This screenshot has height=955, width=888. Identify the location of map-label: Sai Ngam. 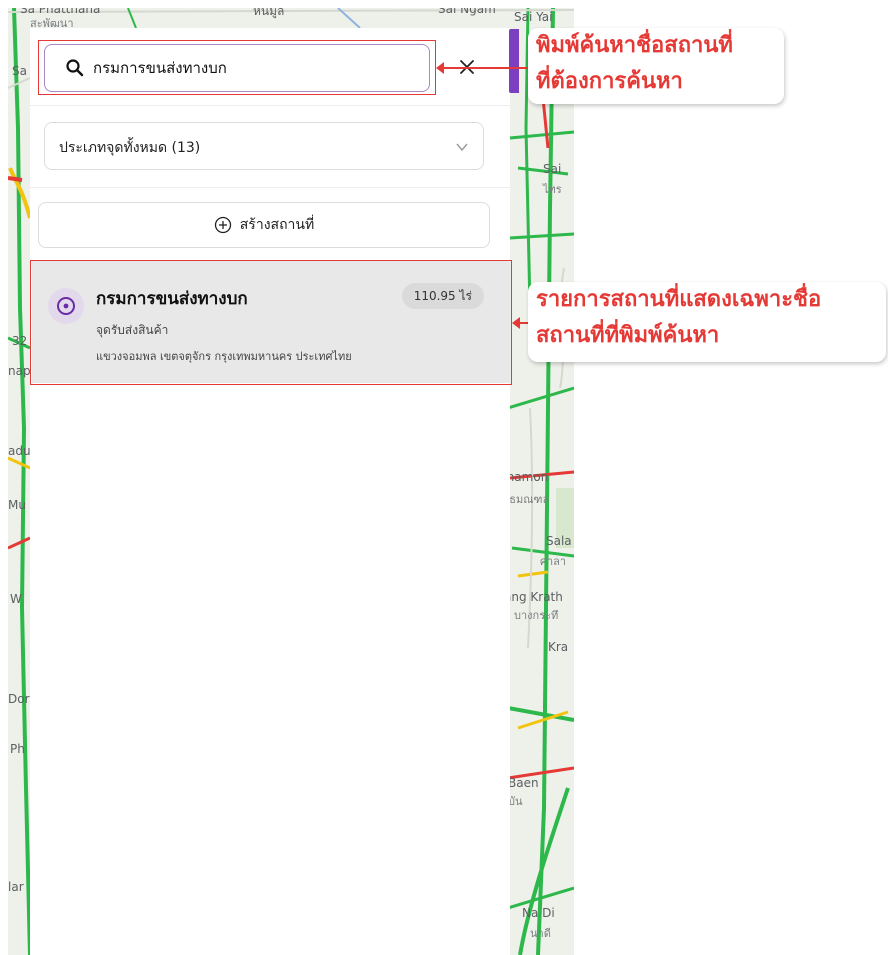
(467, 12).